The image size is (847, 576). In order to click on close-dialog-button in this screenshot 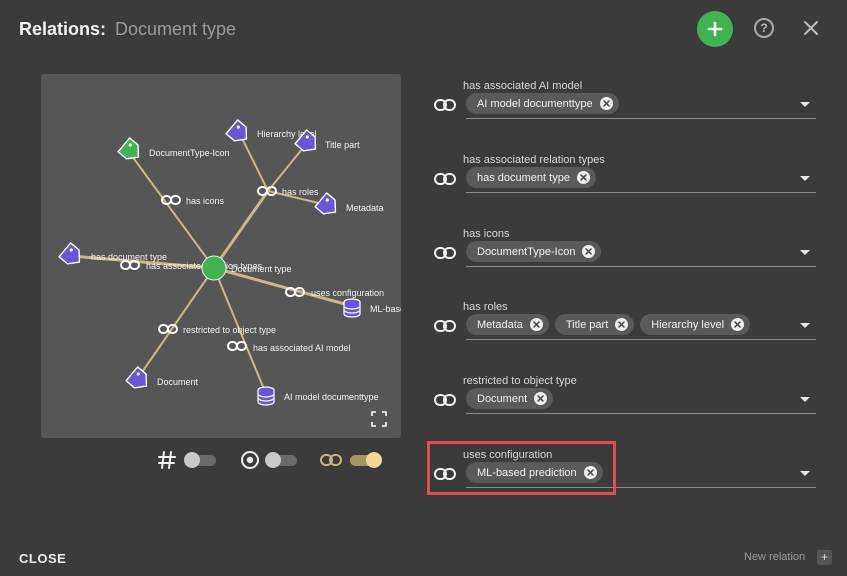, I will do `click(811, 28)`.